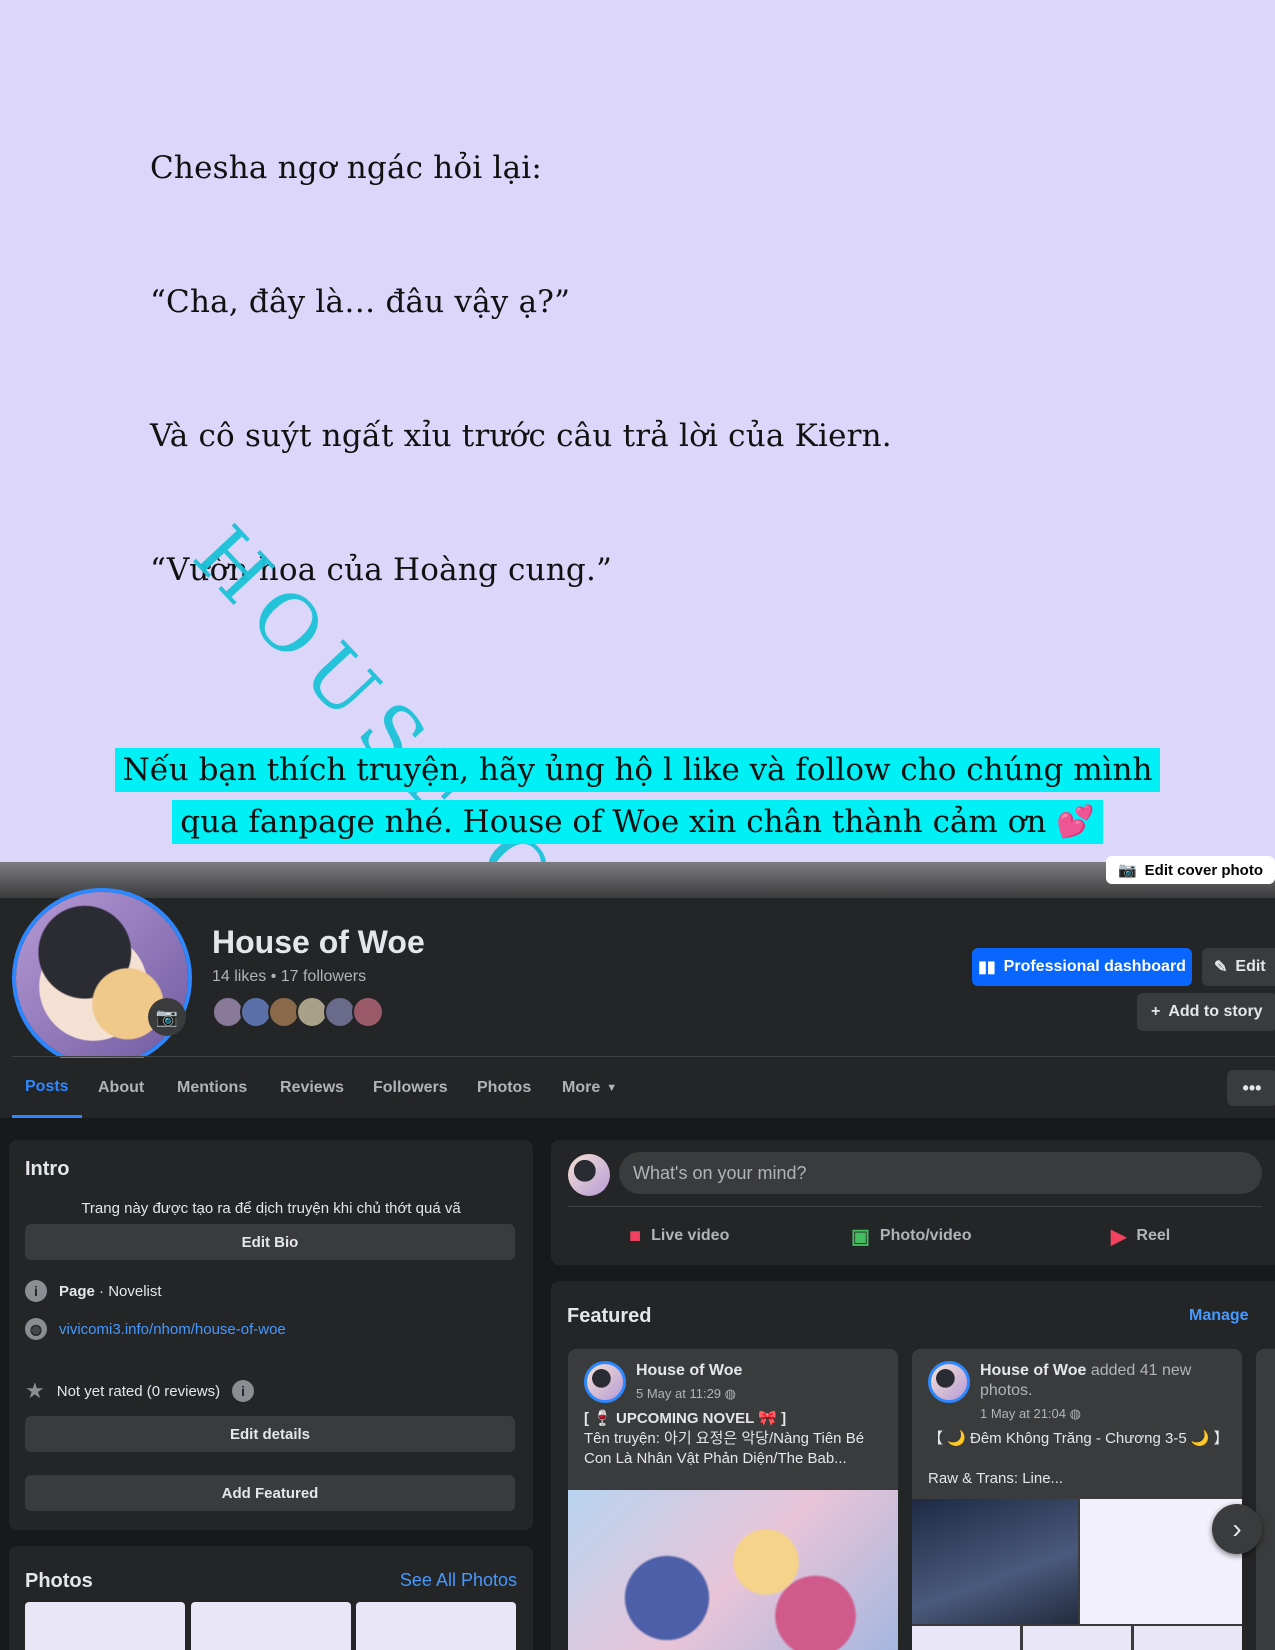 This screenshot has width=1275, height=1650. I want to click on manage-link: Manage, so click(1219, 1316).